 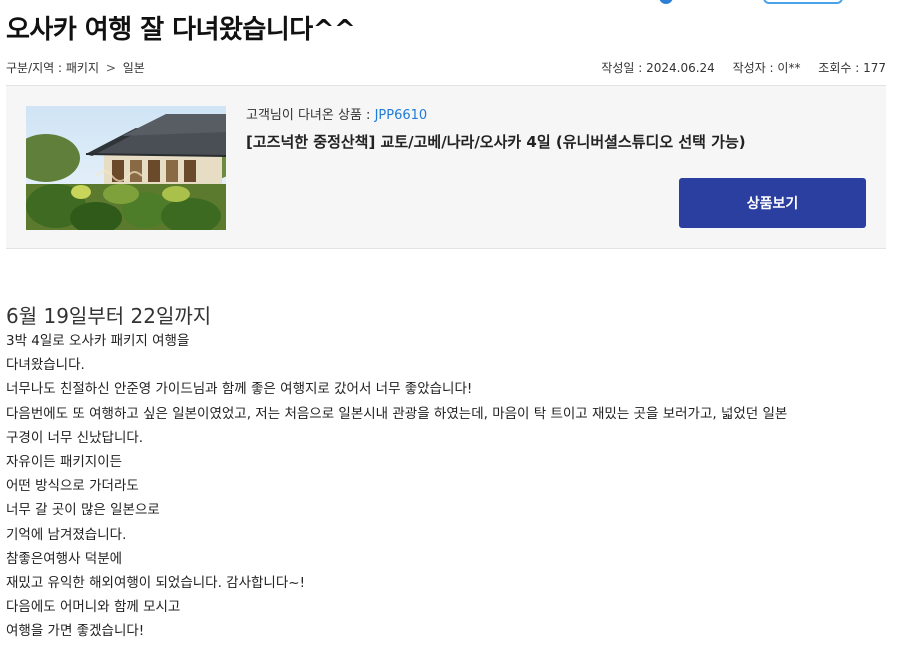 I want to click on review-line: 참좋은여행사 덕분에, so click(x=64, y=558).